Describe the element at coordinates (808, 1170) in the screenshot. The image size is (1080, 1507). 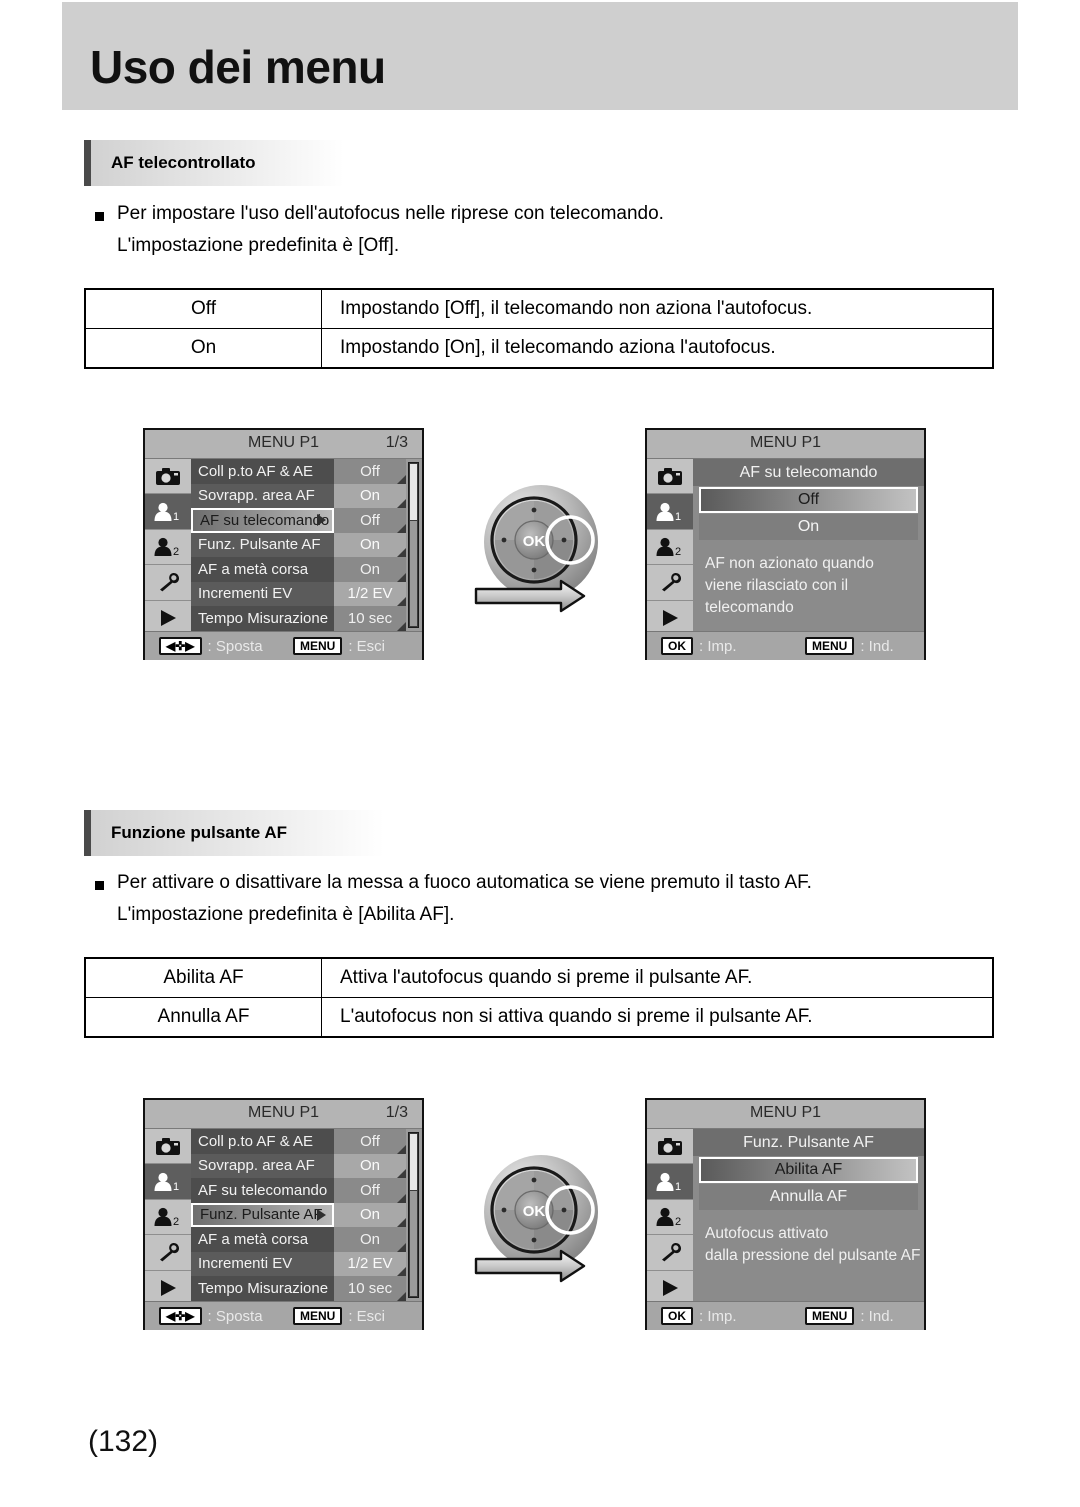
I see `option-item-selected: Abilita AF` at that location.